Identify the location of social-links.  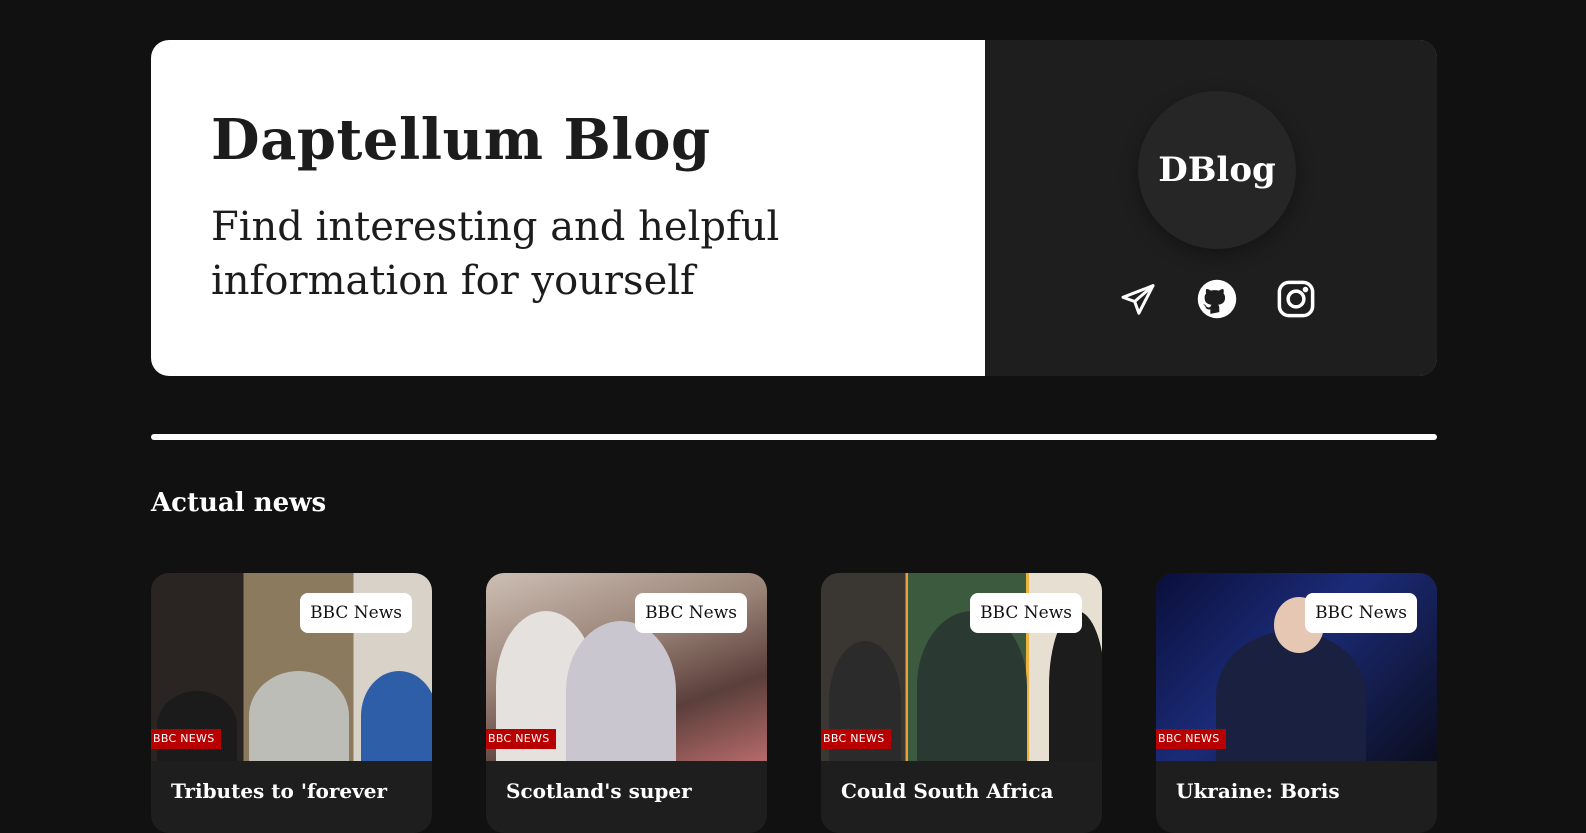
(1217, 299).